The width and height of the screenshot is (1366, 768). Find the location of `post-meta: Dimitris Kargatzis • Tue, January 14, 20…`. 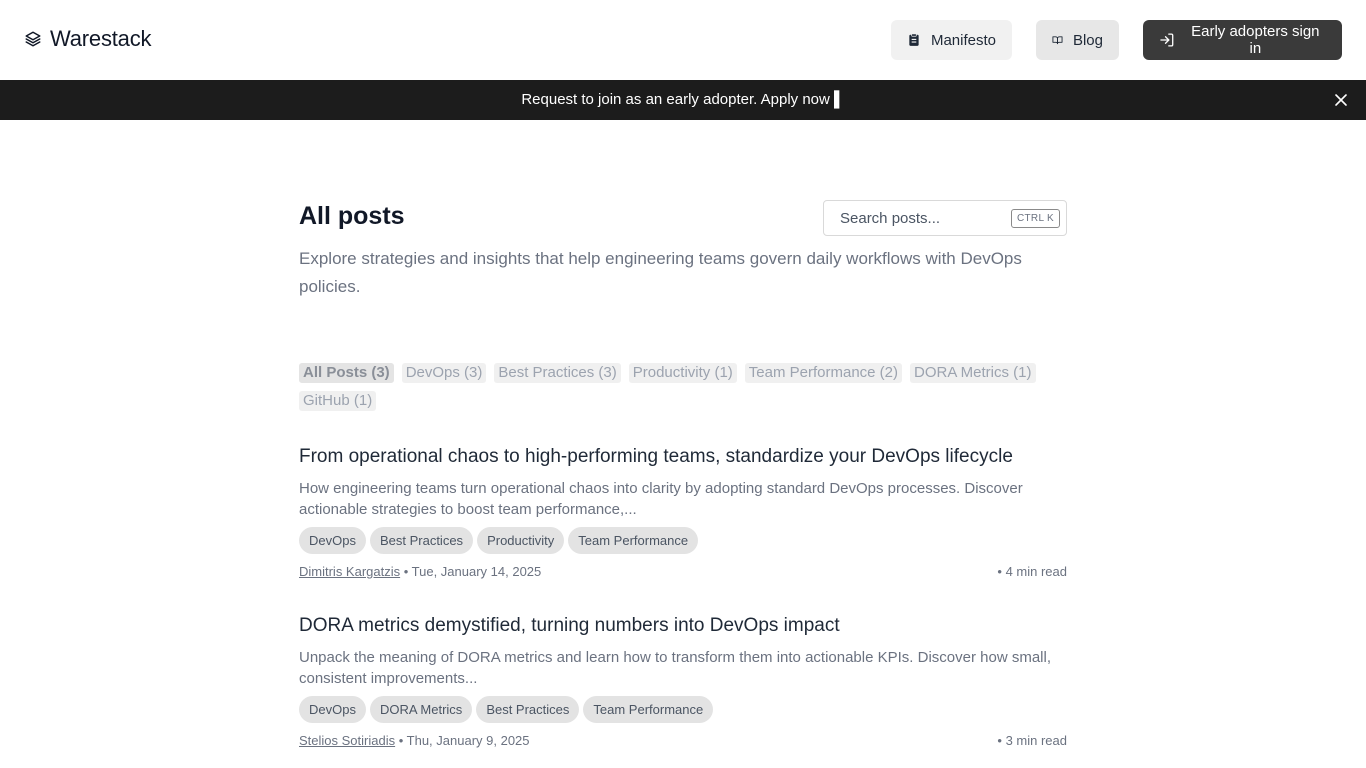

post-meta: Dimitris Kargatzis • Tue, January 14, 20… is located at coordinates (683, 572).